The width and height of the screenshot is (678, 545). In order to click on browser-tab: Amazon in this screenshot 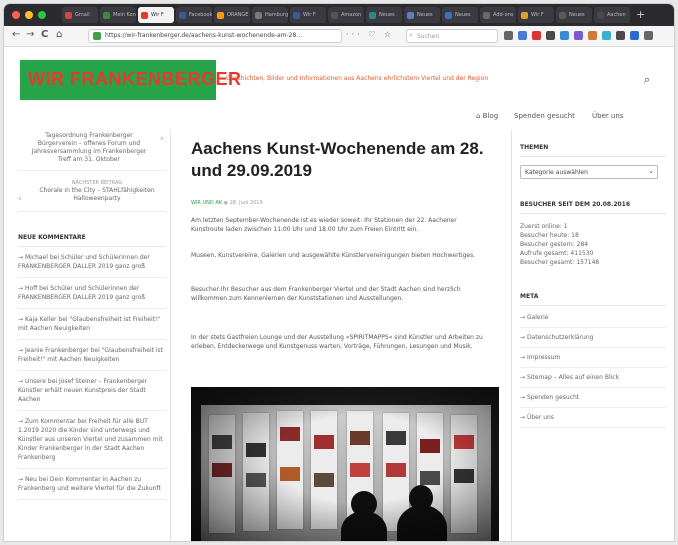, I will do `click(346, 15)`.